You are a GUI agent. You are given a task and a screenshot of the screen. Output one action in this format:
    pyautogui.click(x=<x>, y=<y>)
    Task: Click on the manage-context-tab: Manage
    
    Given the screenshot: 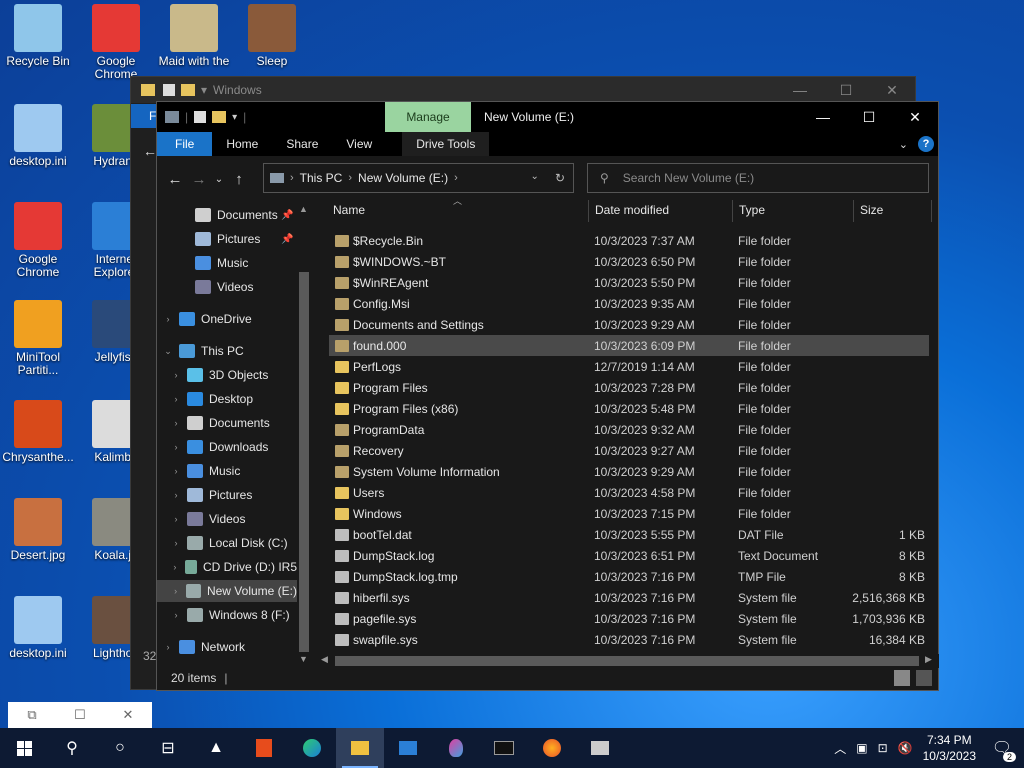 What is the action you would take?
    pyautogui.click(x=428, y=117)
    